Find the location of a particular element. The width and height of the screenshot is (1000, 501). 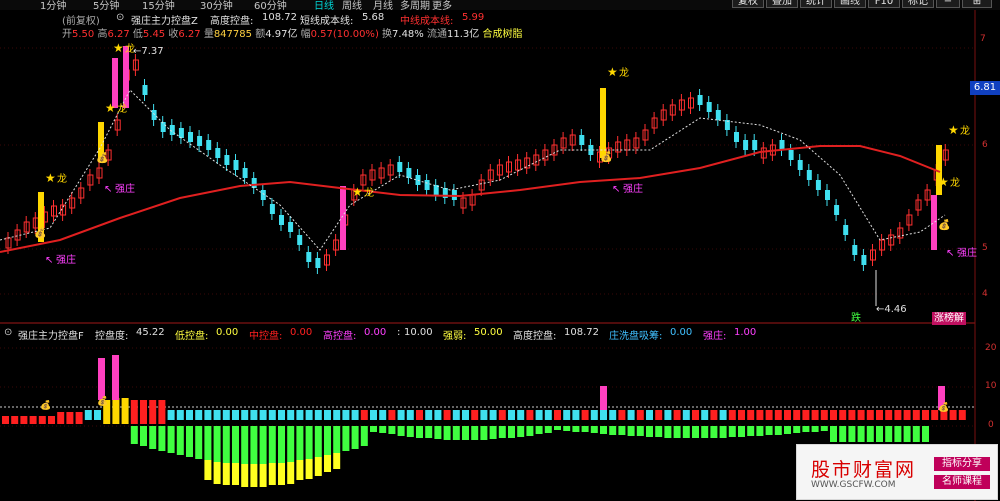

indicator-share-badge: 指标分享 is located at coordinates (962, 464).